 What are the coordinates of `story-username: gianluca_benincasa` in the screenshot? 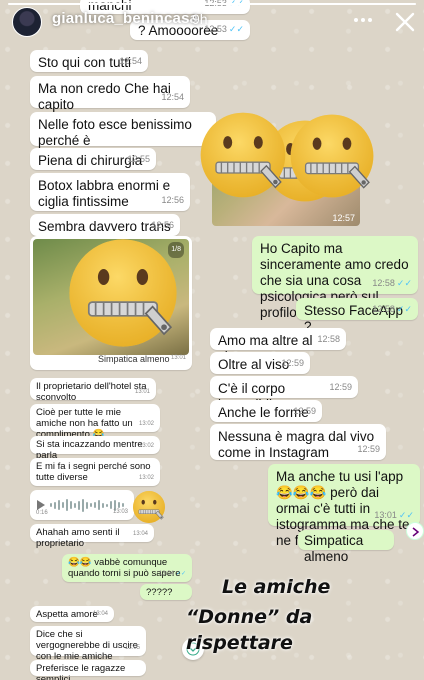 It's located at (125, 18).